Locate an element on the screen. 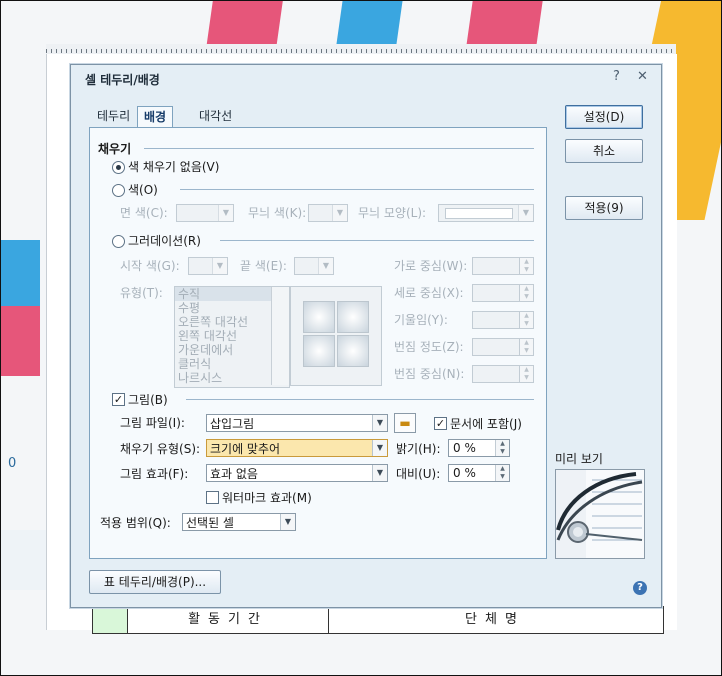 This screenshot has width=722, height=676. stethoscope-picture is located at coordinates (600, 514).